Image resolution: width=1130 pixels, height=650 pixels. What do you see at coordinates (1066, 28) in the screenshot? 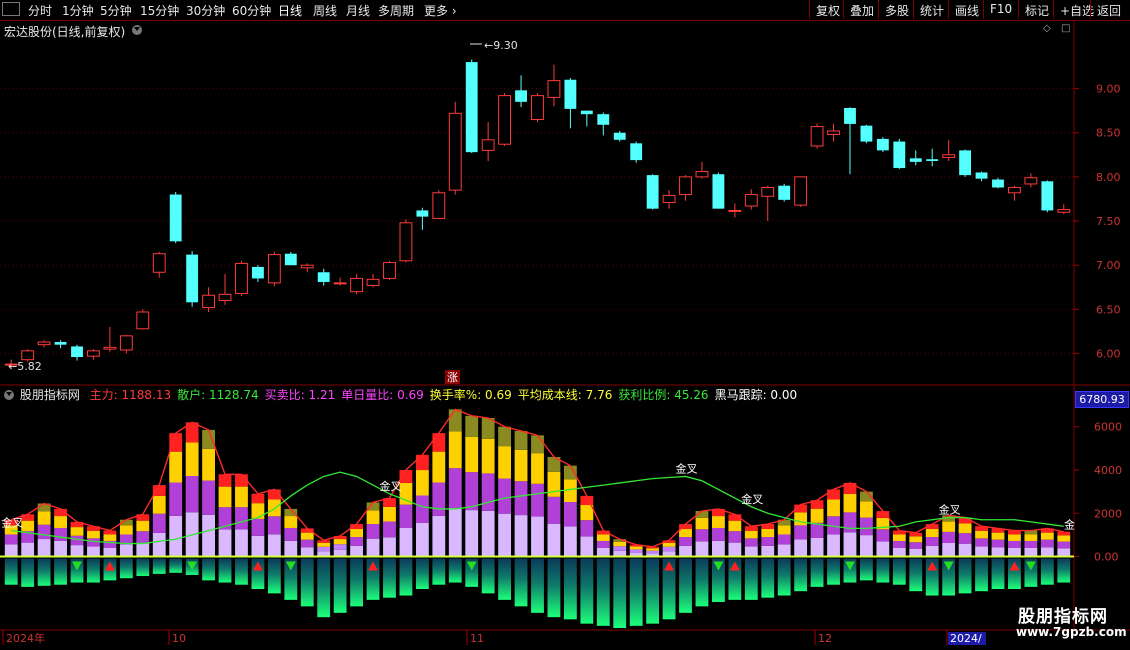
I see `close-icon: □` at bounding box center [1066, 28].